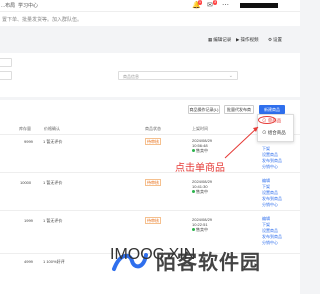 This screenshot has height=294, width=320. Describe the element at coordinates (200, 168) in the screenshot. I see `annotation-text: 点击单商品` at that location.